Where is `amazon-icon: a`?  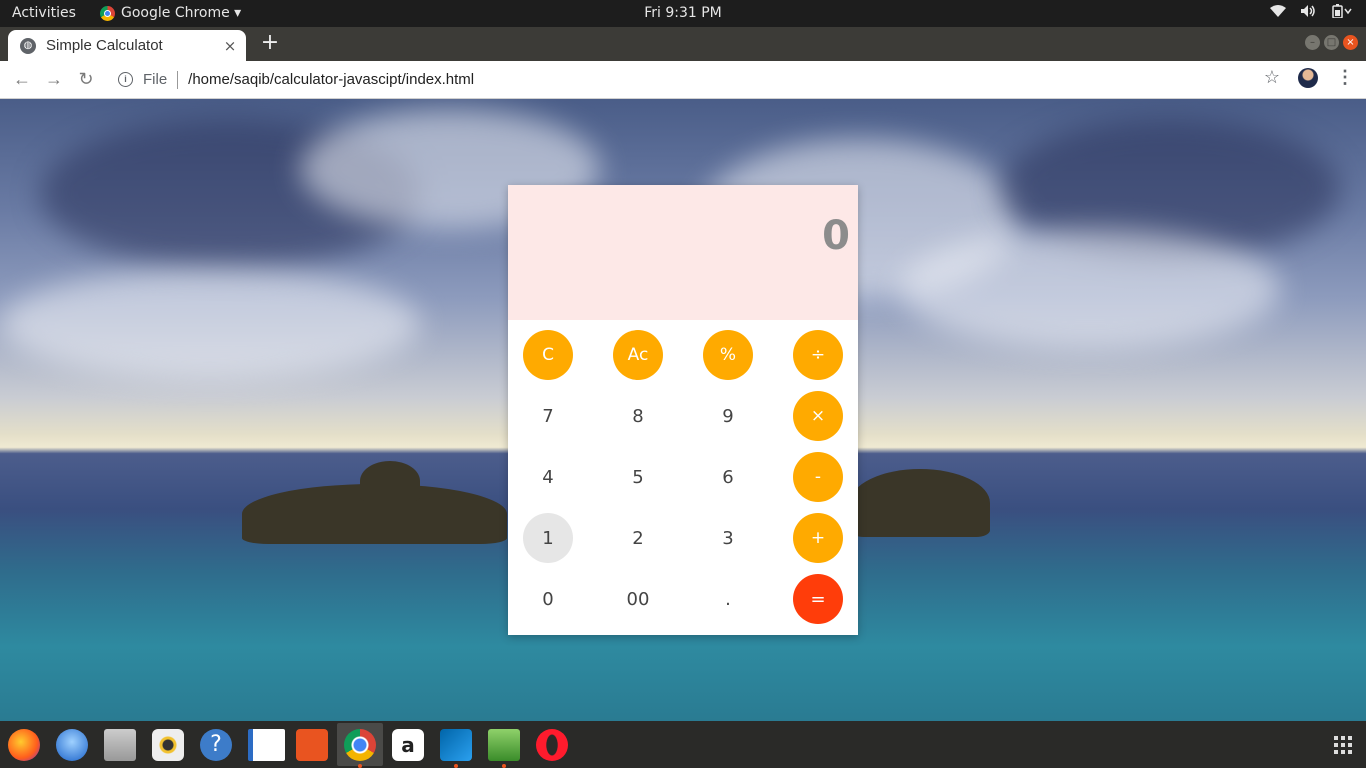 amazon-icon: a is located at coordinates (408, 745).